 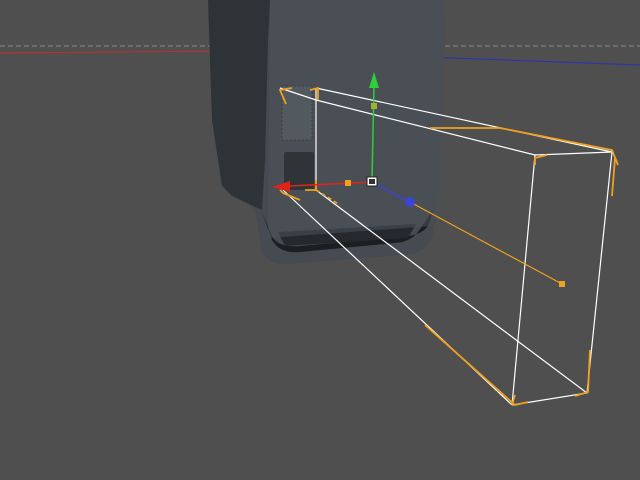 I want to click on gizmo-z-arrow-icon, so click(x=410, y=202).